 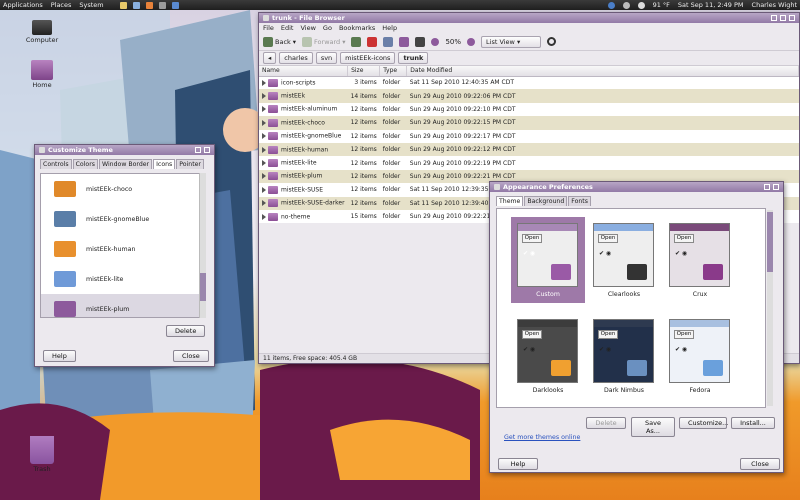 I want to click on desktop-icon-computer: Computer, so click(x=42, y=32).